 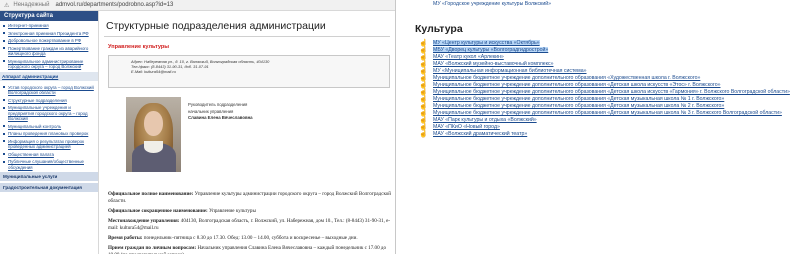 What do you see at coordinates (49, 187) in the screenshot?
I see `sidebar-section-urban-docs: Градостроительная документация` at bounding box center [49, 187].